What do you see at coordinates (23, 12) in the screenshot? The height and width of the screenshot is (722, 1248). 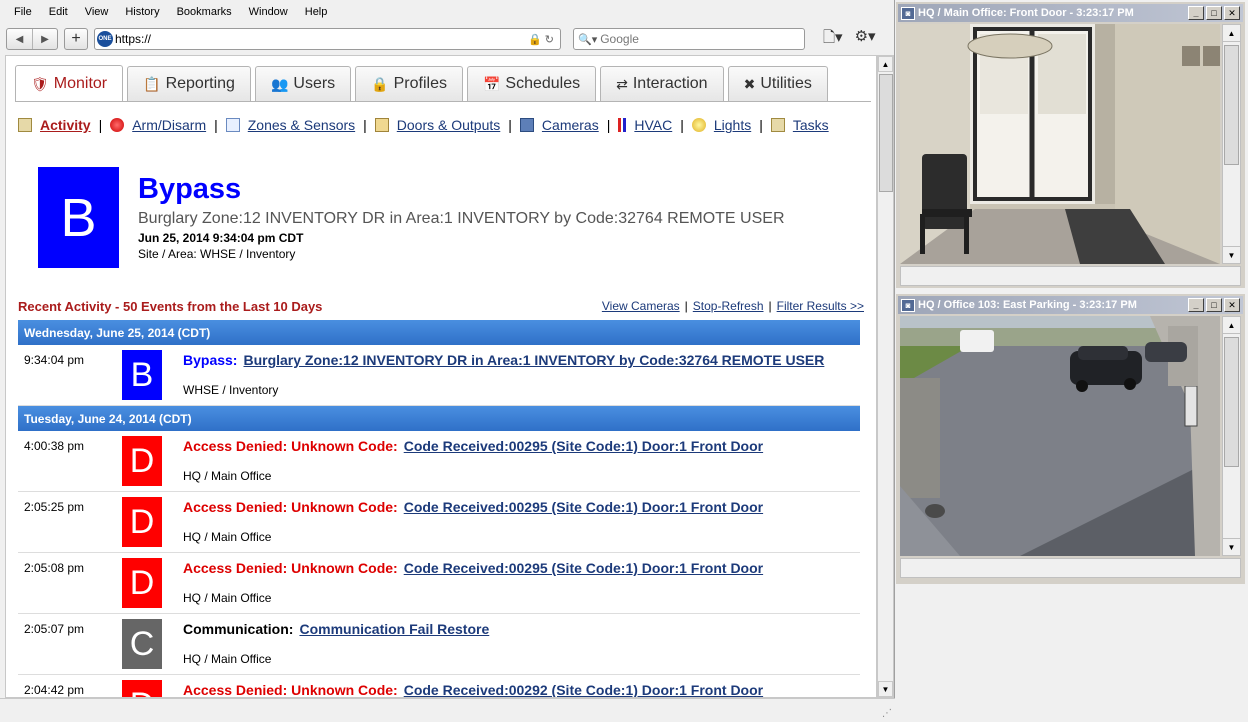 I see `menu-file: File` at bounding box center [23, 12].